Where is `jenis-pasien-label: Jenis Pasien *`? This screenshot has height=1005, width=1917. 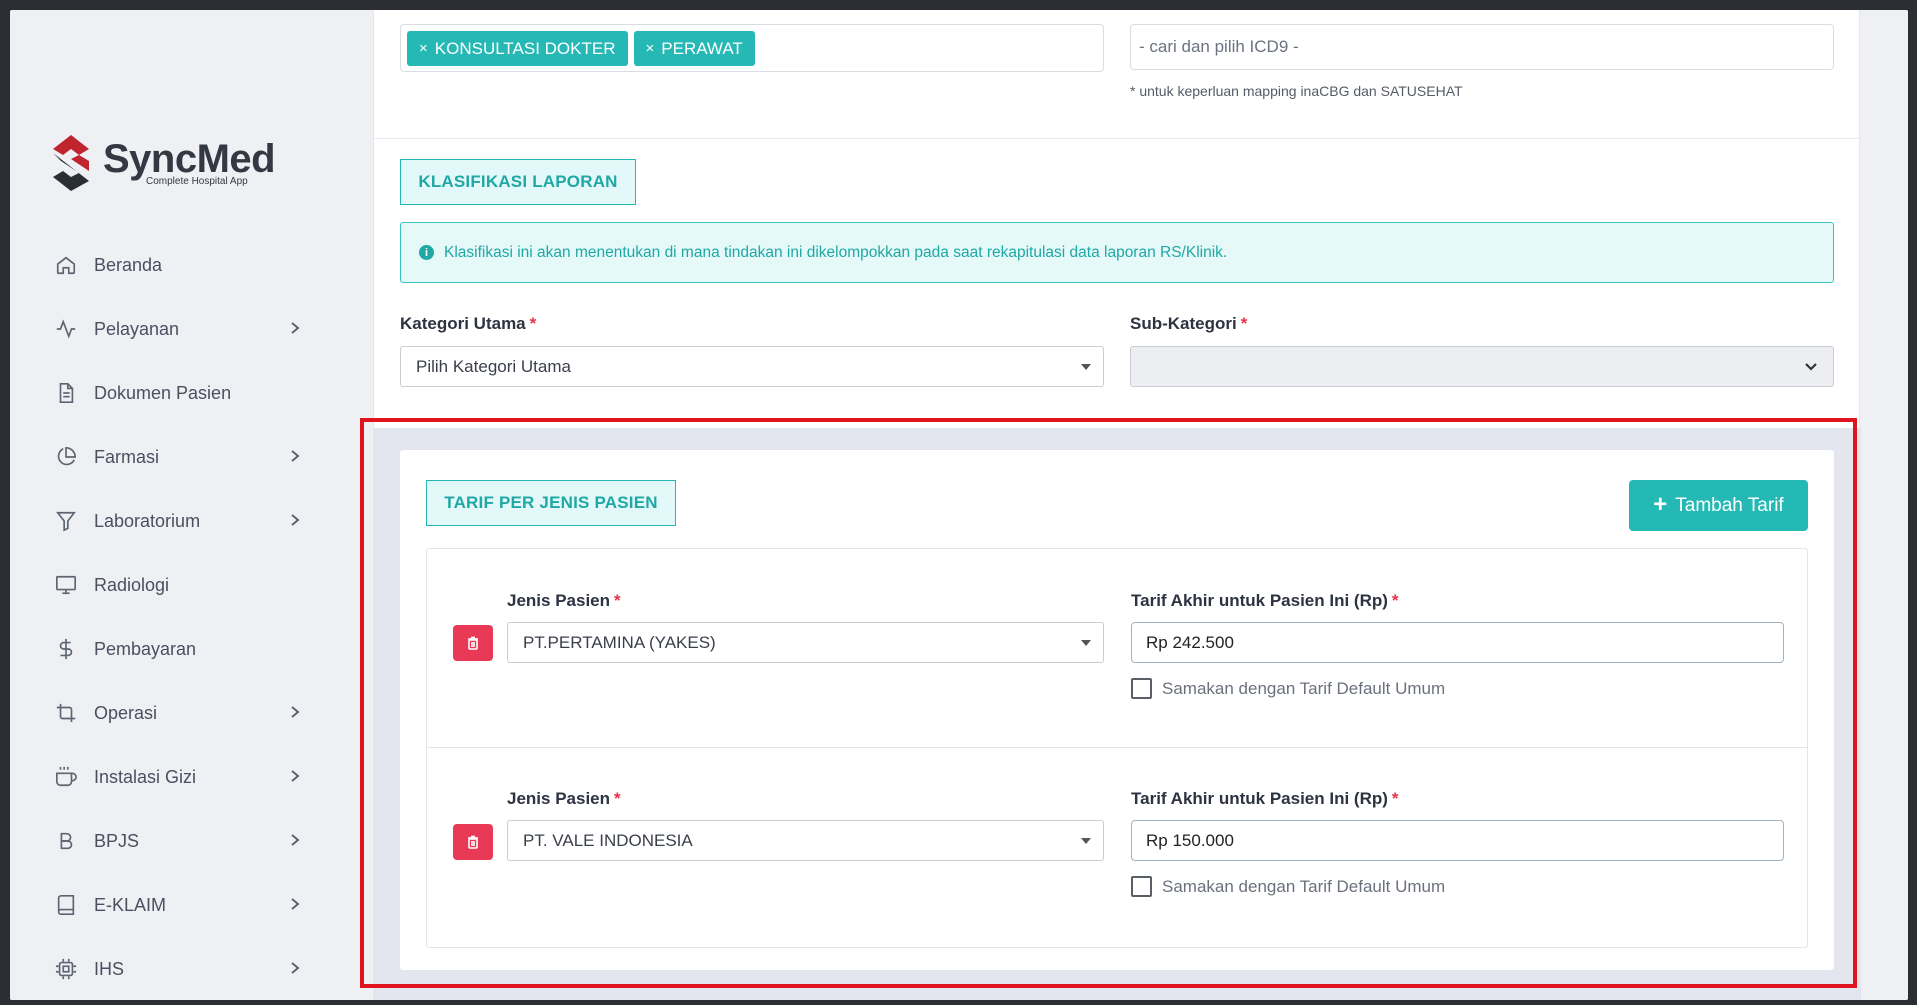
jenis-pasien-label: Jenis Pasien * is located at coordinates (564, 799).